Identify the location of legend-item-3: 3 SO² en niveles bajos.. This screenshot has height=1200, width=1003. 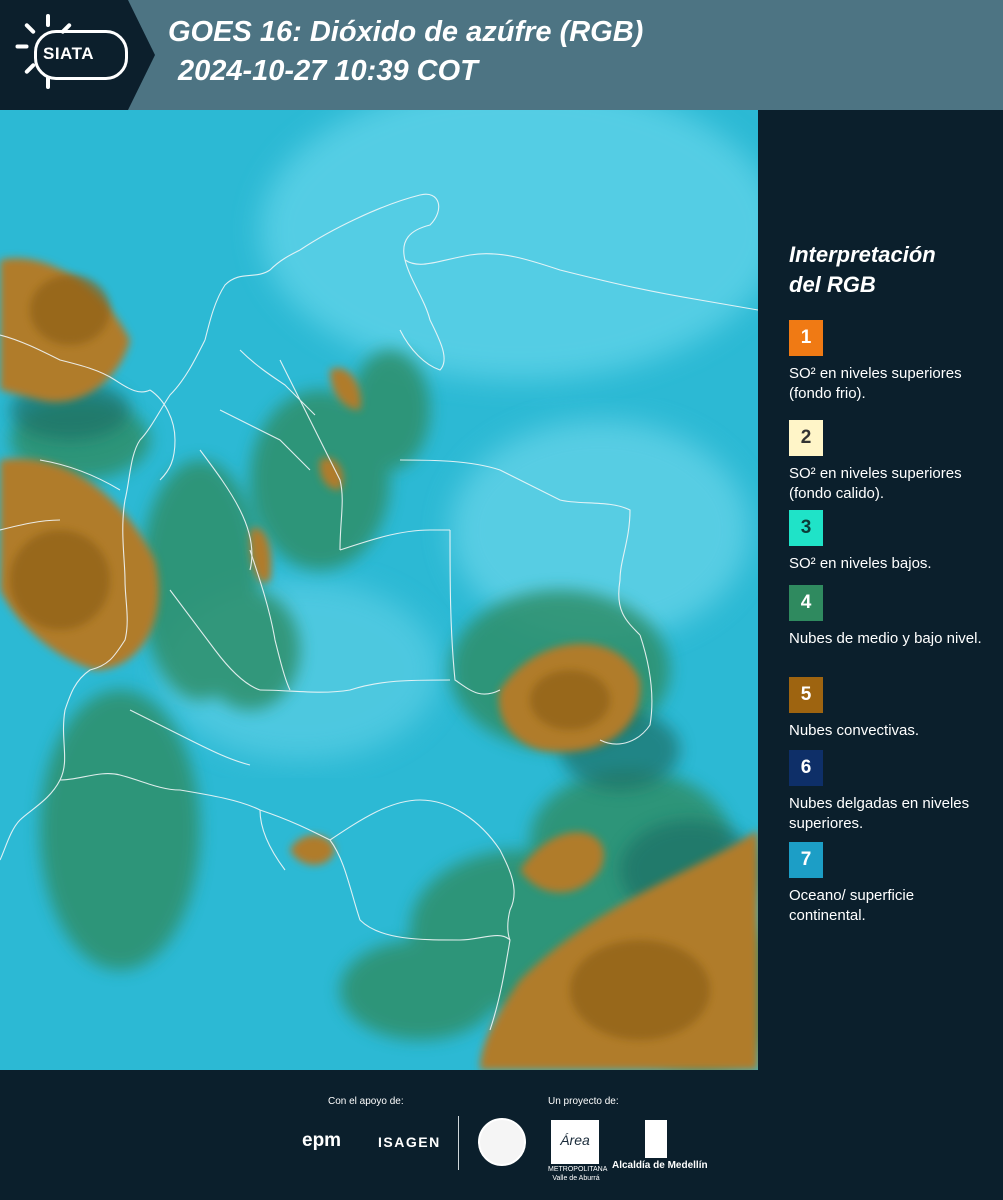
(889, 542).